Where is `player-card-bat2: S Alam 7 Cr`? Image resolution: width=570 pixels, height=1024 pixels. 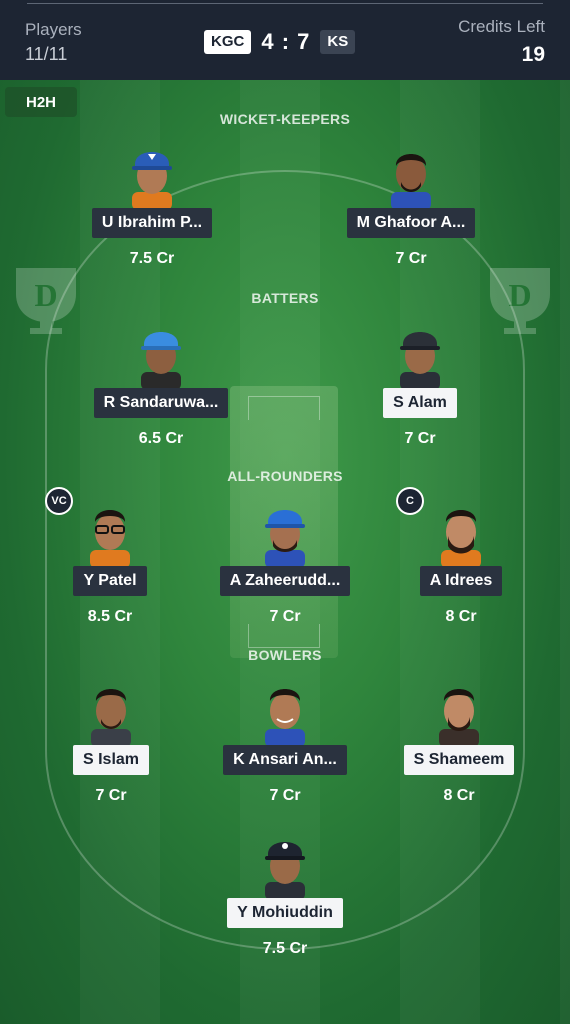
player-card-bat2: S Alam 7 Cr is located at coordinates (420, 383).